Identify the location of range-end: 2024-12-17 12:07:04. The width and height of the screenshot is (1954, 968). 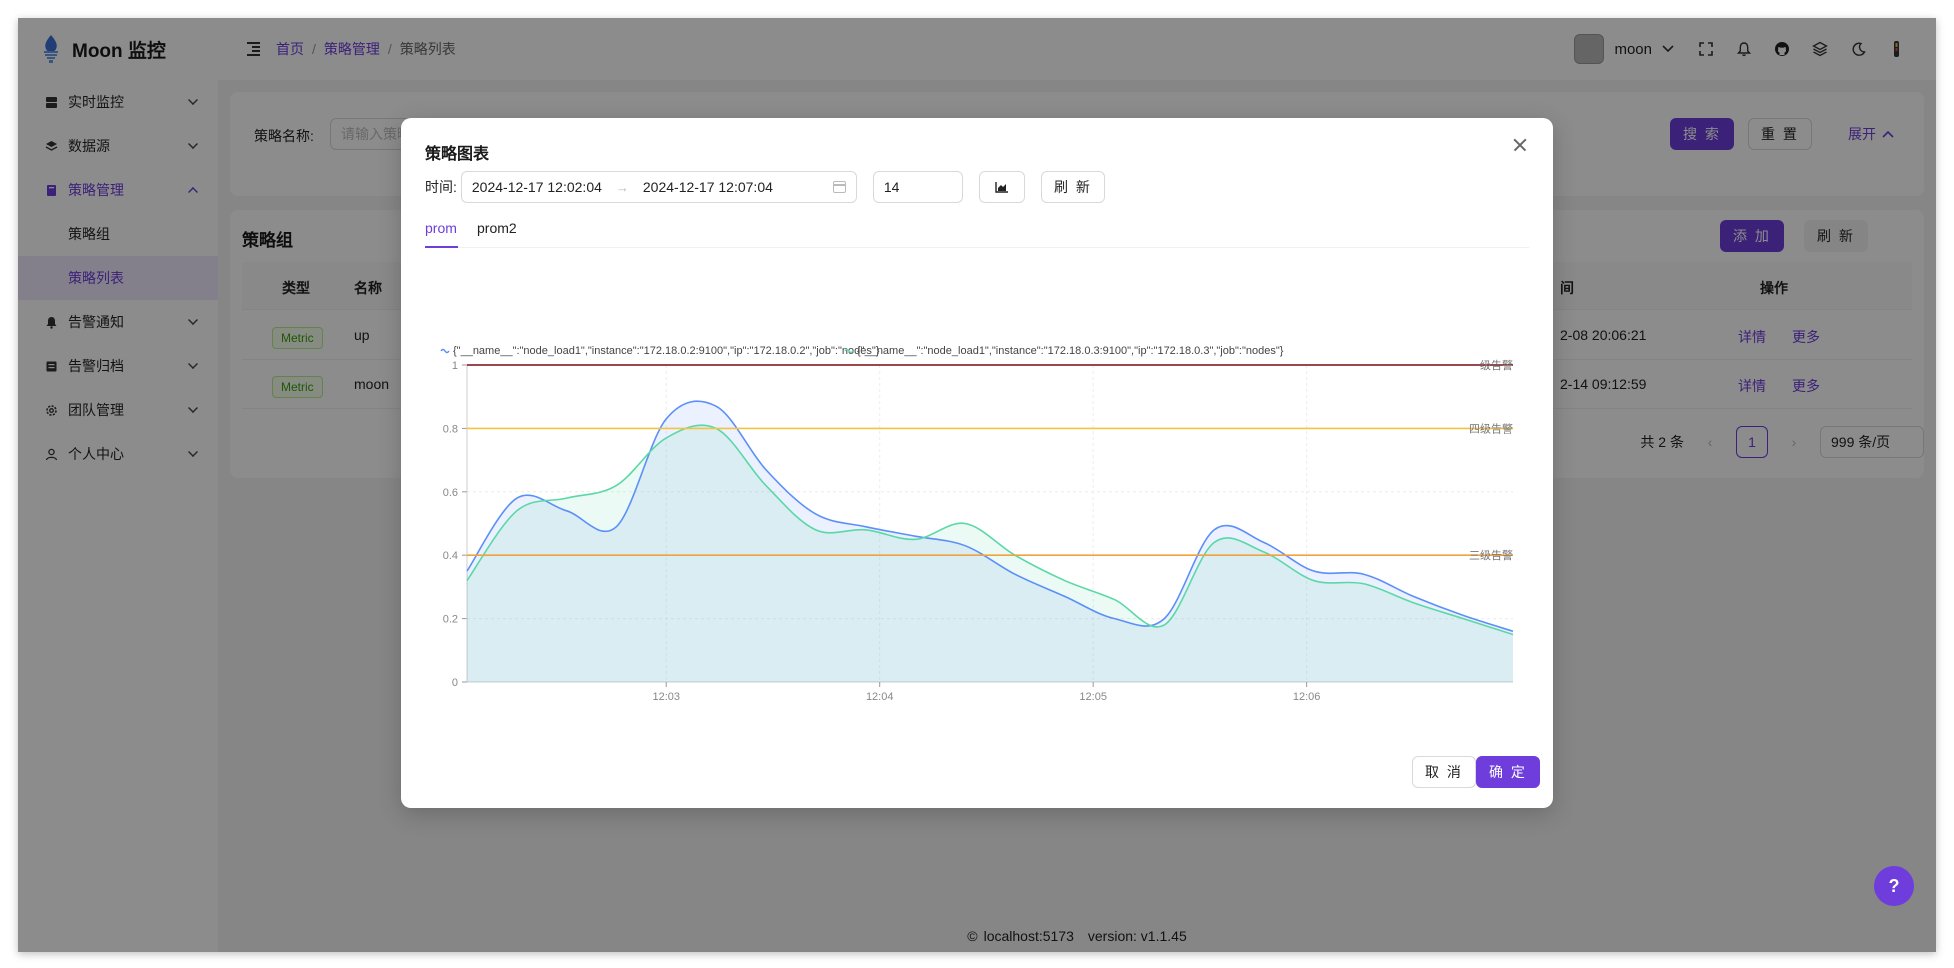
(708, 187).